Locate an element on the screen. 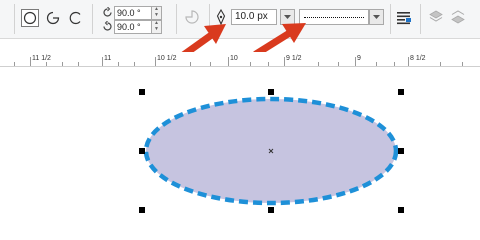 Image resolution: width=480 pixels, height=240 pixels. selection-handle-right is located at coordinates (401, 151).